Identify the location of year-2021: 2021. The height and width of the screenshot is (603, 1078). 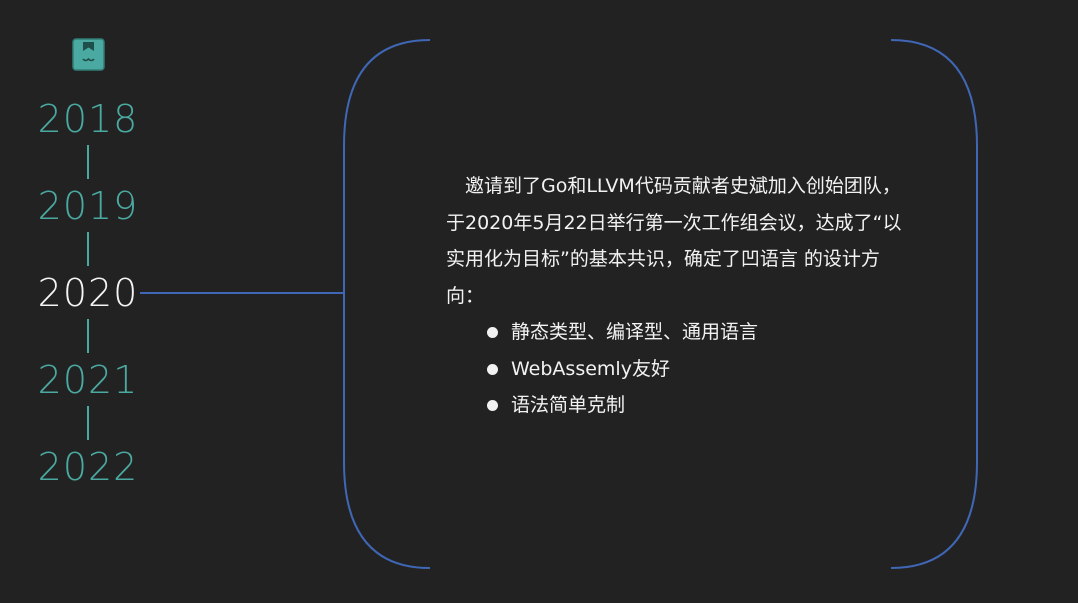
(88, 380).